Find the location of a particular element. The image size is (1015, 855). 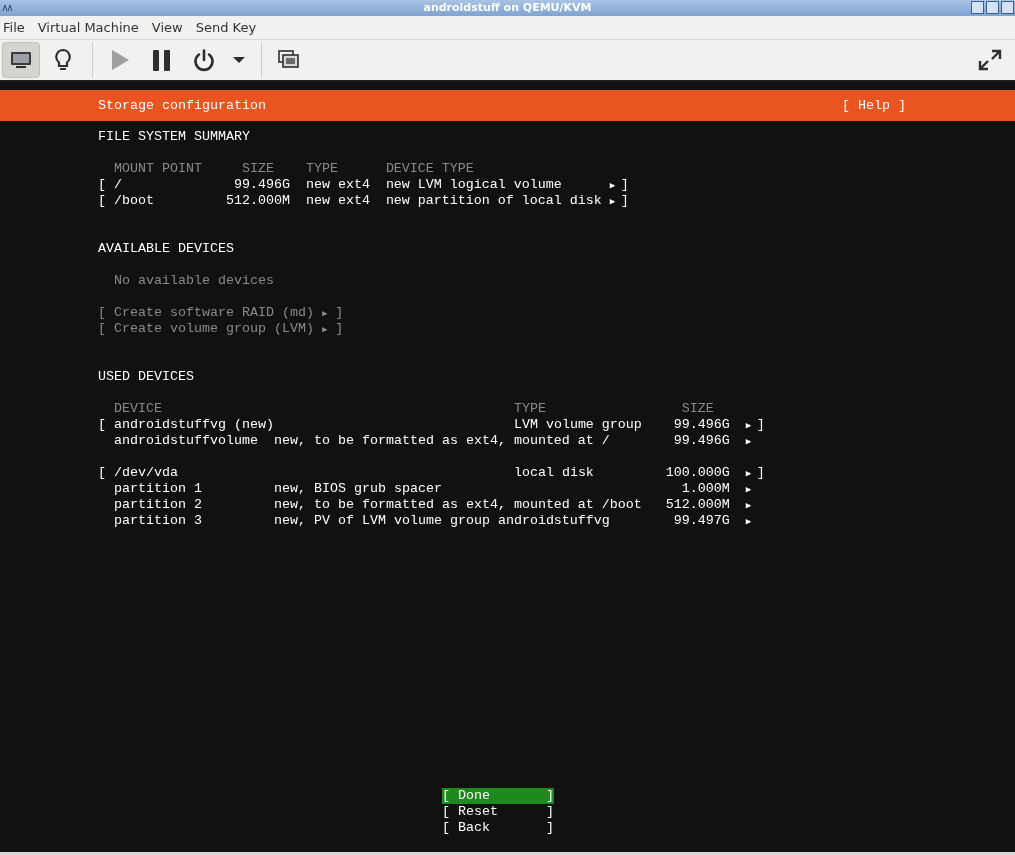

action-button: [ Reset ] is located at coordinates (497, 812).